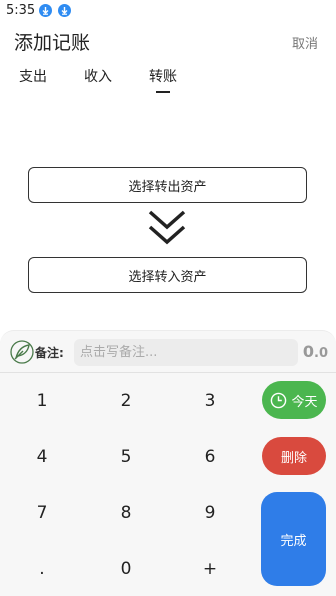 This screenshot has height=596, width=336. What do you see at coordinates (167, 275) in the screenshot?
I see `select-to-asset-button: 选择转入资产` at bounding box center [167, 275].